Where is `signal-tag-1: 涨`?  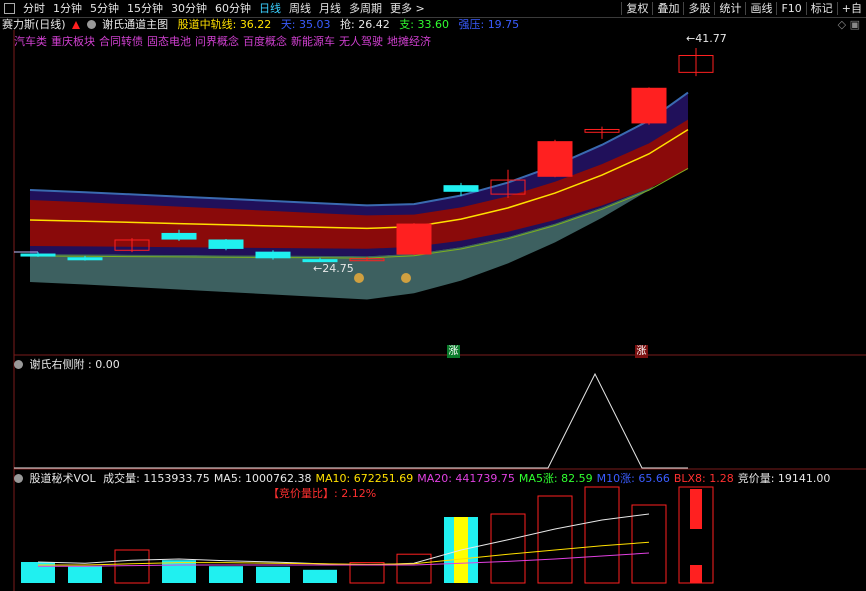
signal-tag-1: 涨 is located at coordinates (453, 351).